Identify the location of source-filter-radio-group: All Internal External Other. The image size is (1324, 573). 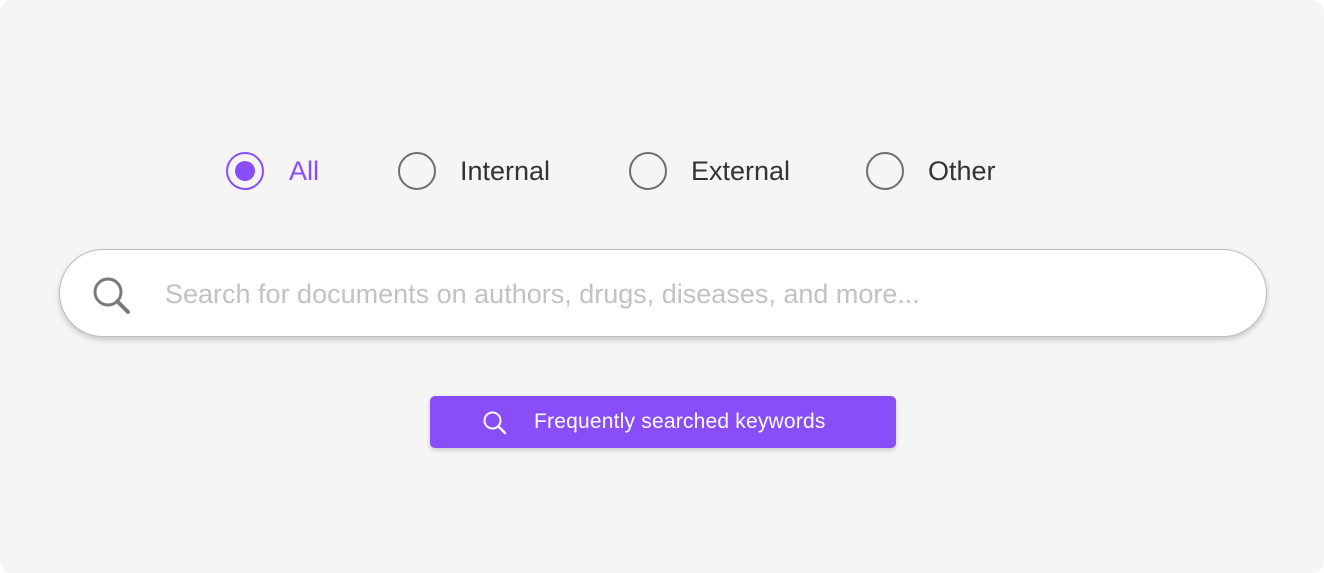
(662, 171).